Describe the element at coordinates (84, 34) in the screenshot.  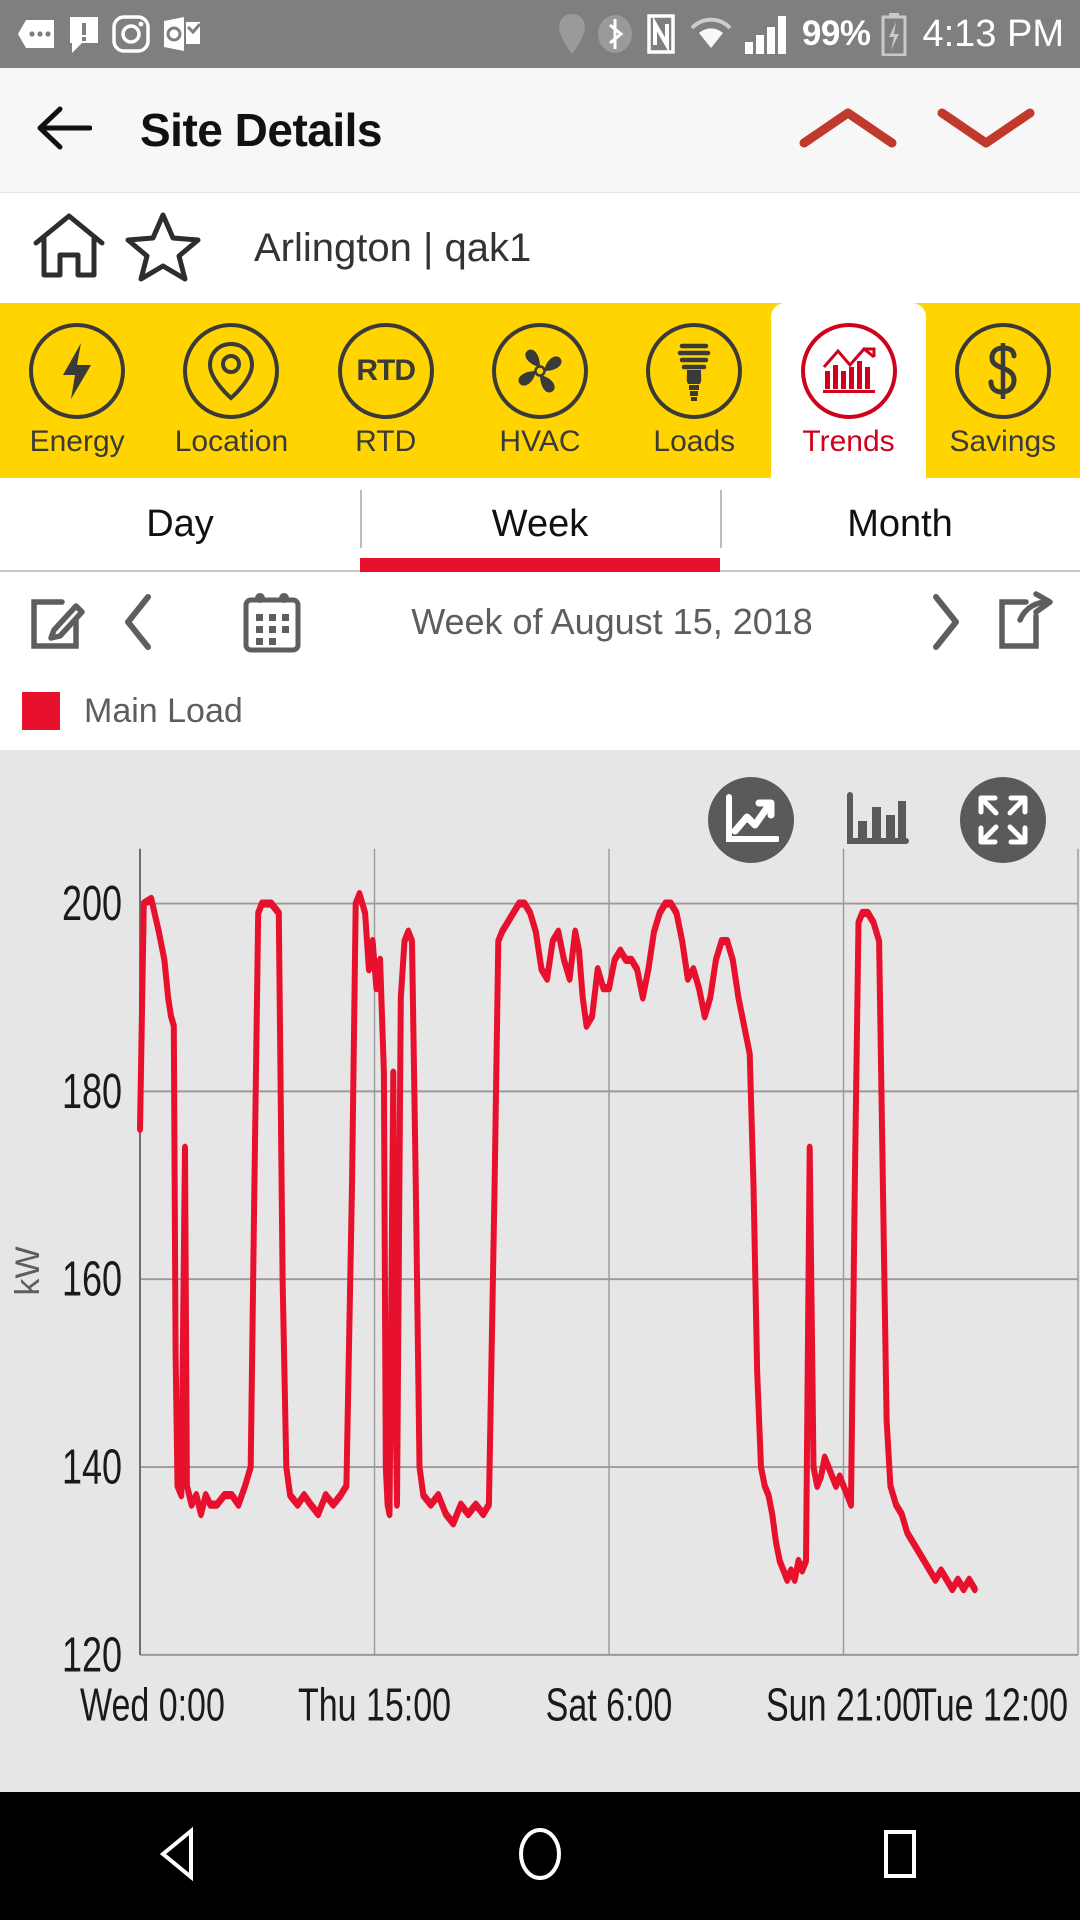
I see `alert-icon` at that location.